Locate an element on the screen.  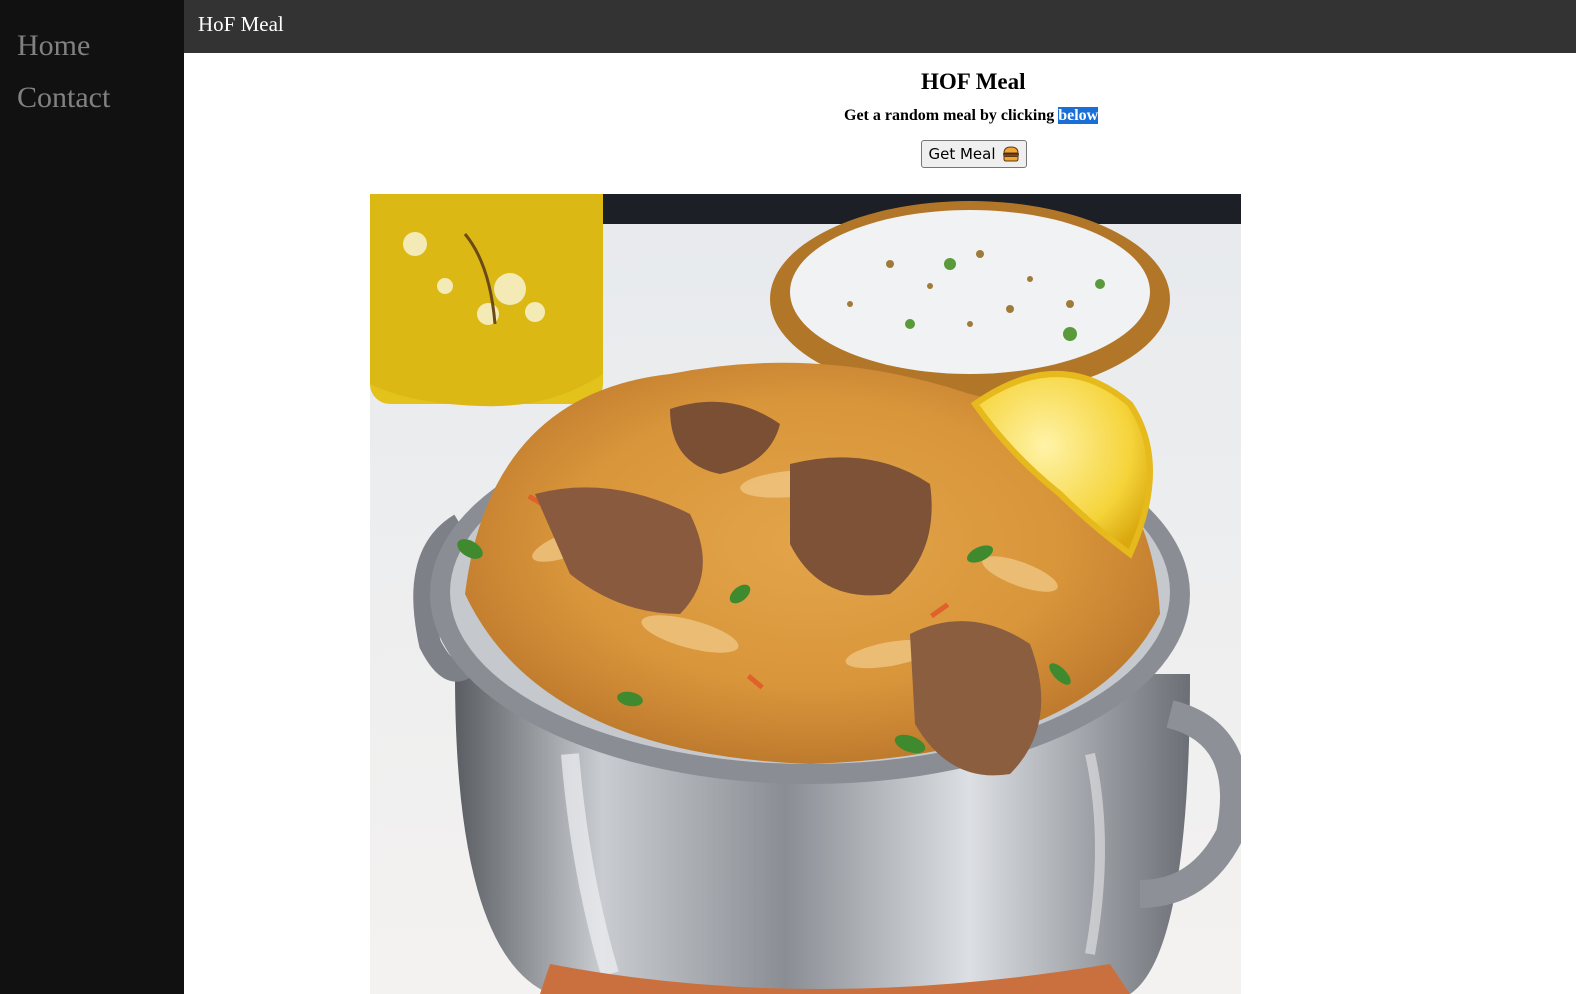
get-meal-button-label: Get Meal is located at coordinates (962, 154).